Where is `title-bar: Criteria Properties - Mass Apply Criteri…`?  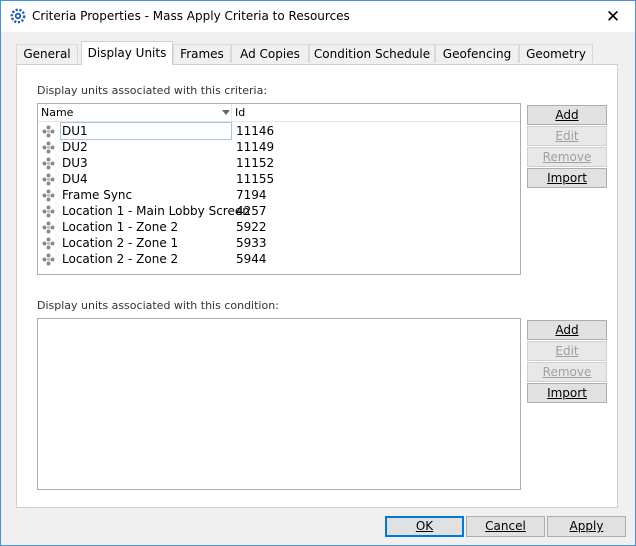
title-bar: Criteria Properties - Mass Apply Criteri… is located at coordinates (318, 16).